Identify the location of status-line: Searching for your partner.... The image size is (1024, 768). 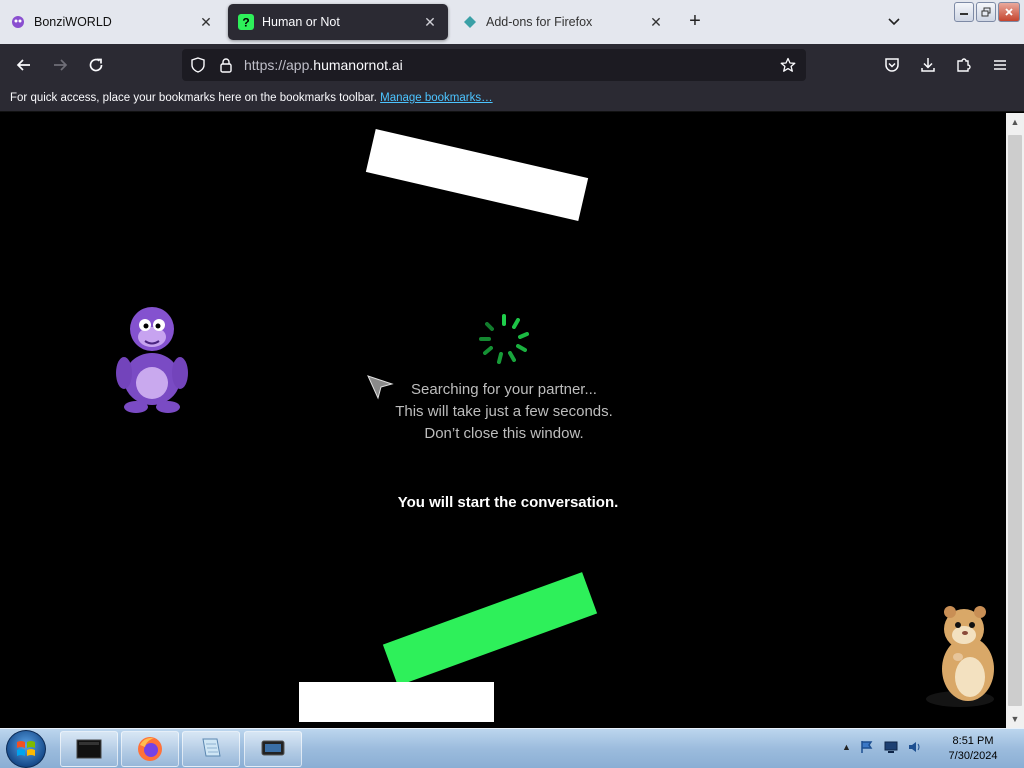
(504, 389).